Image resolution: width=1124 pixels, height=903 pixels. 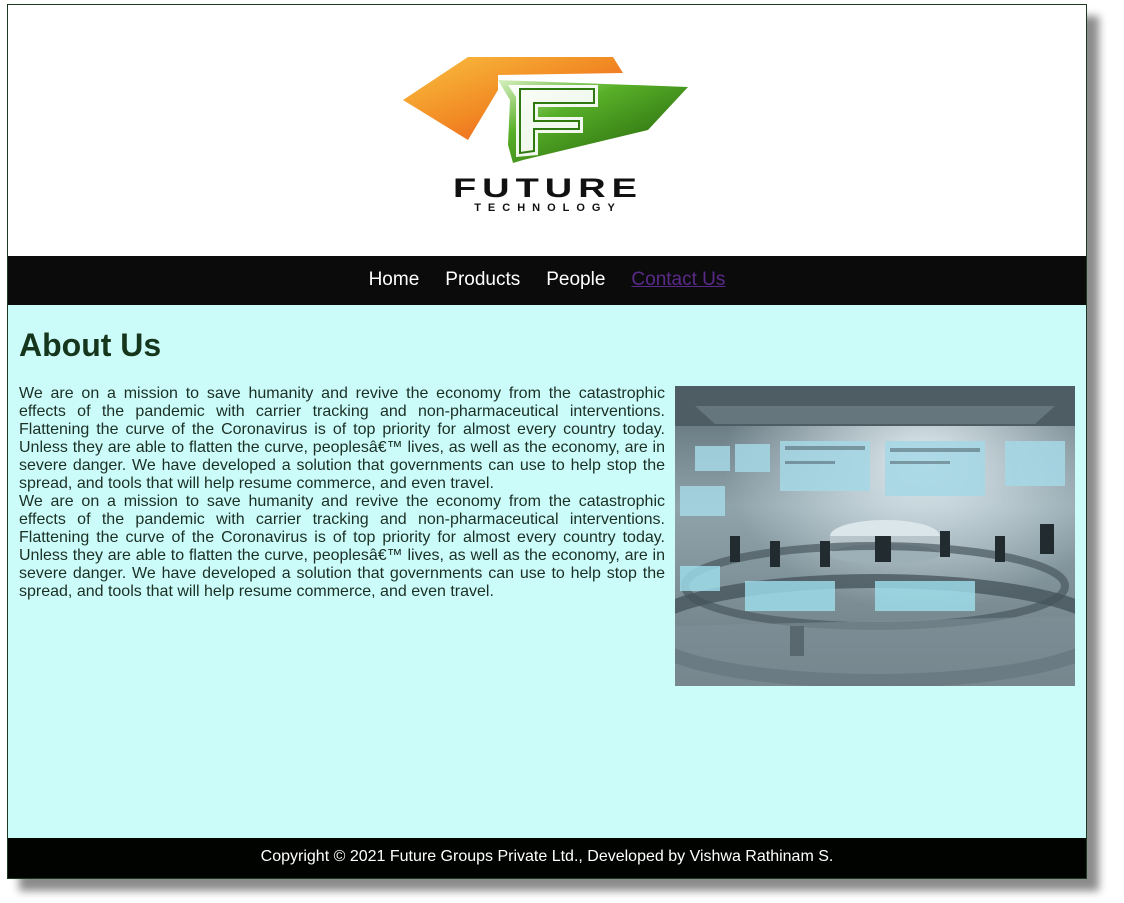 What do you see at coordinates (548, 188) in the screenshot?
I see `logo-title: FUTURE` at bounding box center [548, 188].